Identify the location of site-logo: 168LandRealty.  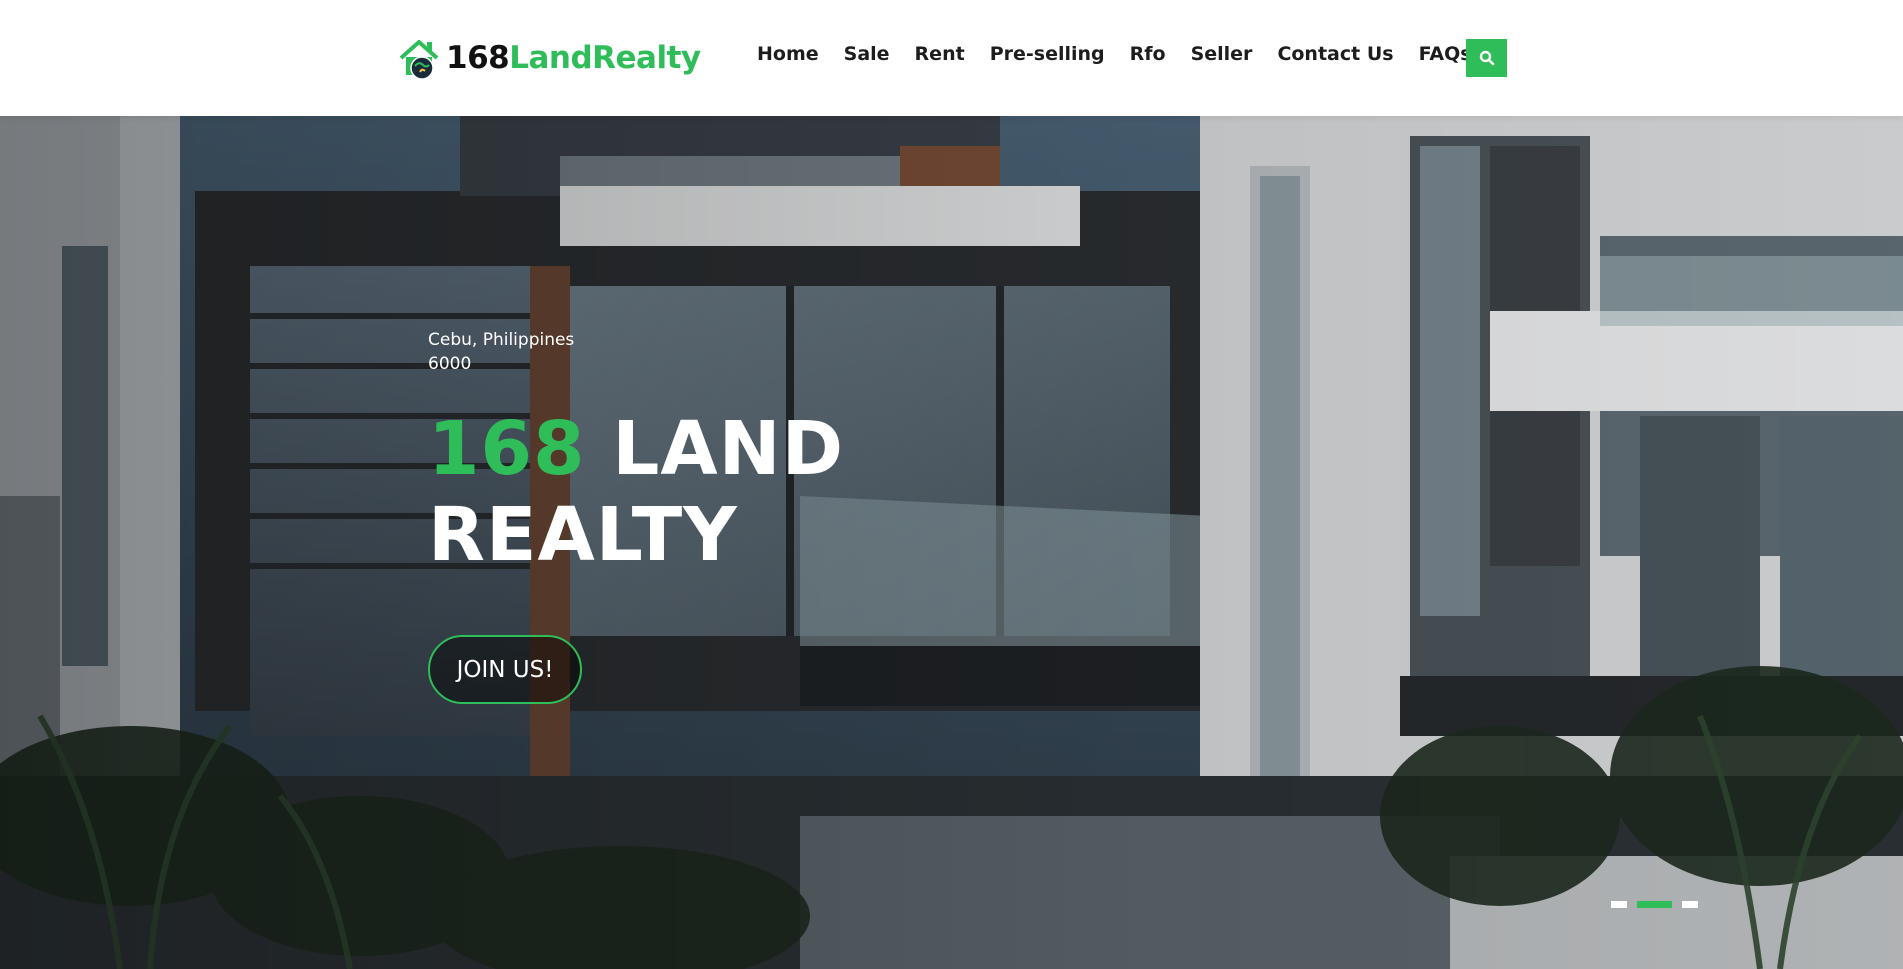
(549, 58).